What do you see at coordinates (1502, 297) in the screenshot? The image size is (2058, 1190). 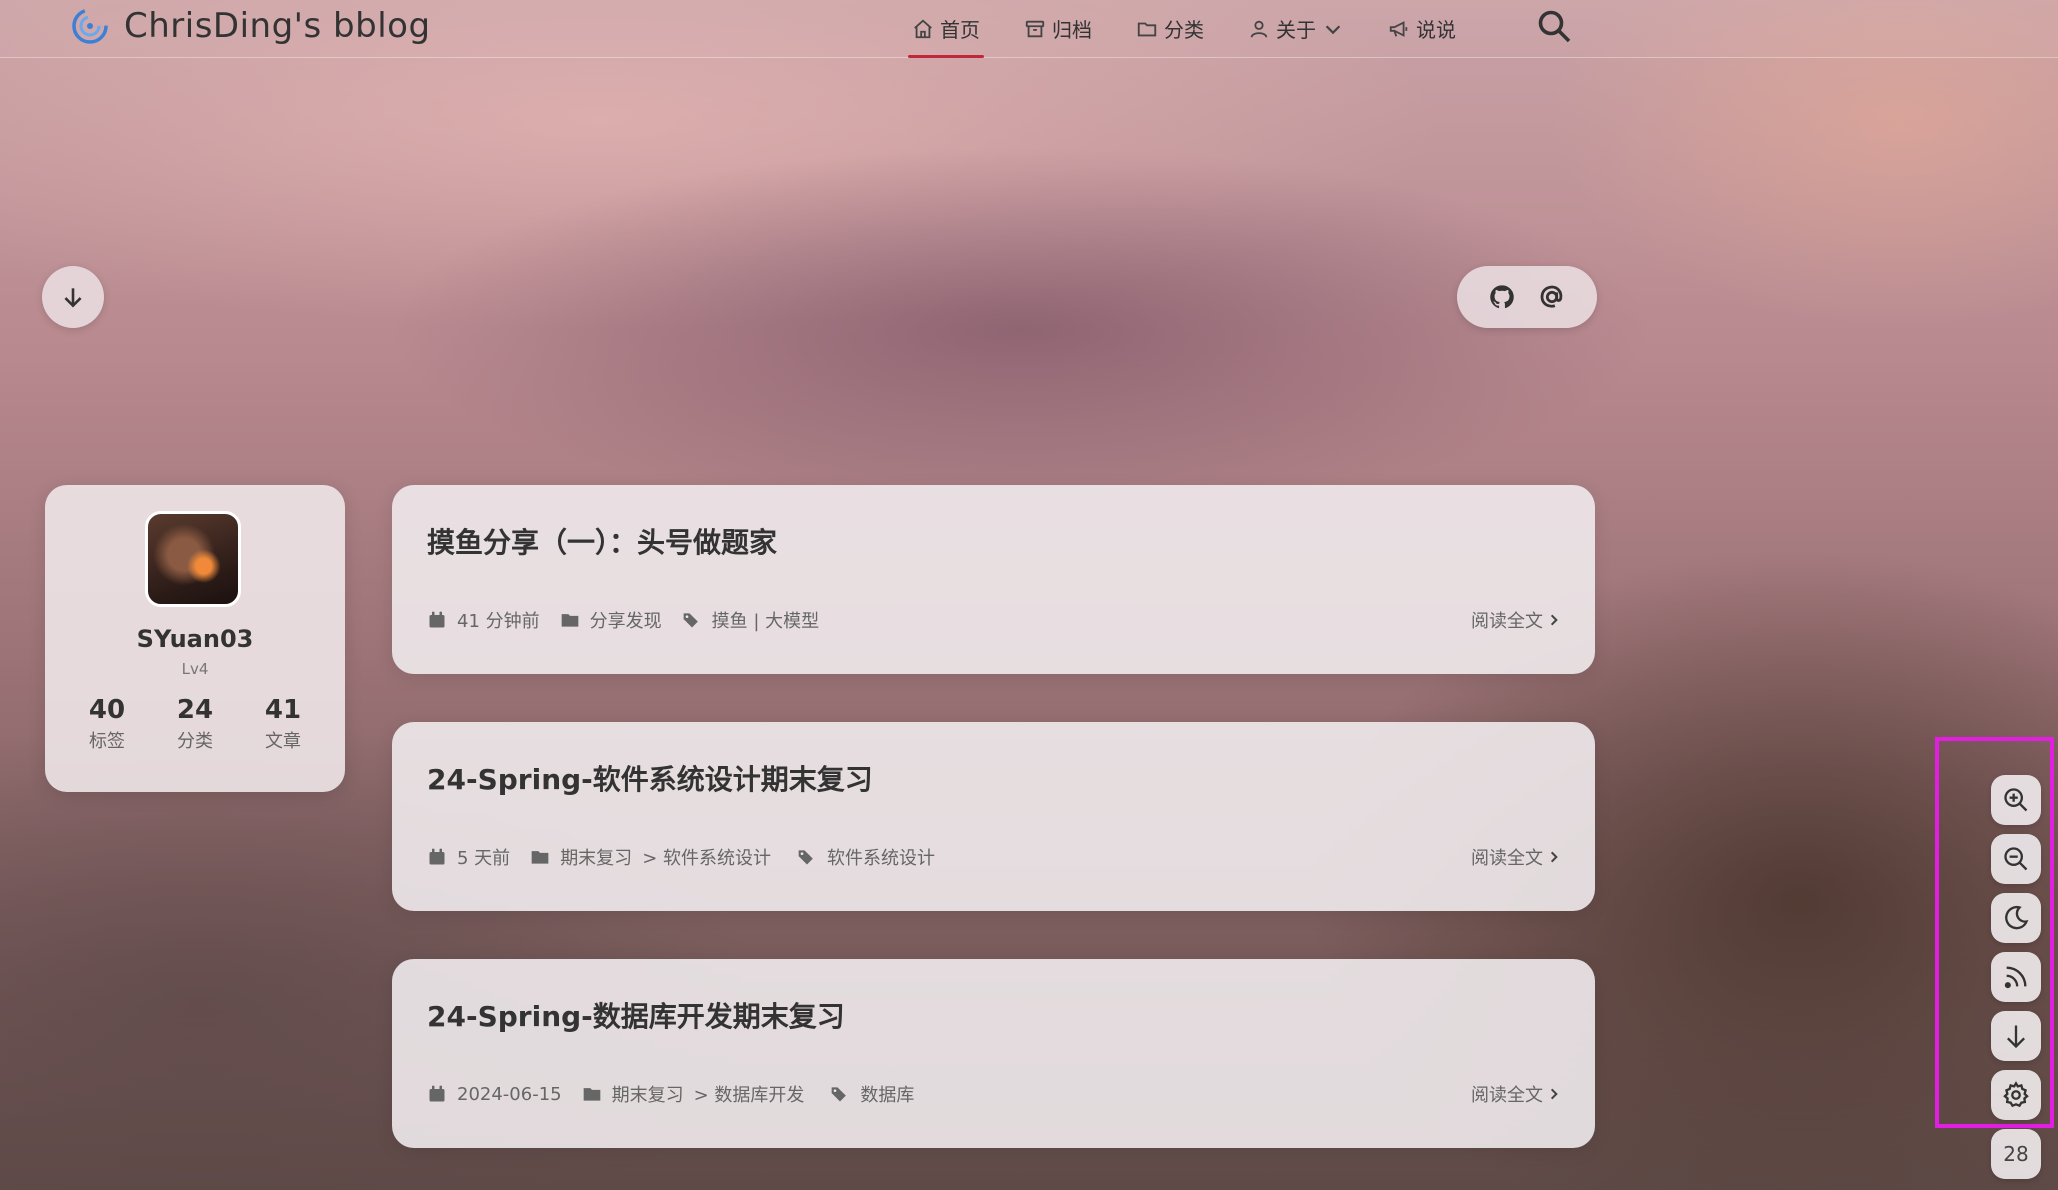 I see `github-icon` at bounding box center [1502, 297].